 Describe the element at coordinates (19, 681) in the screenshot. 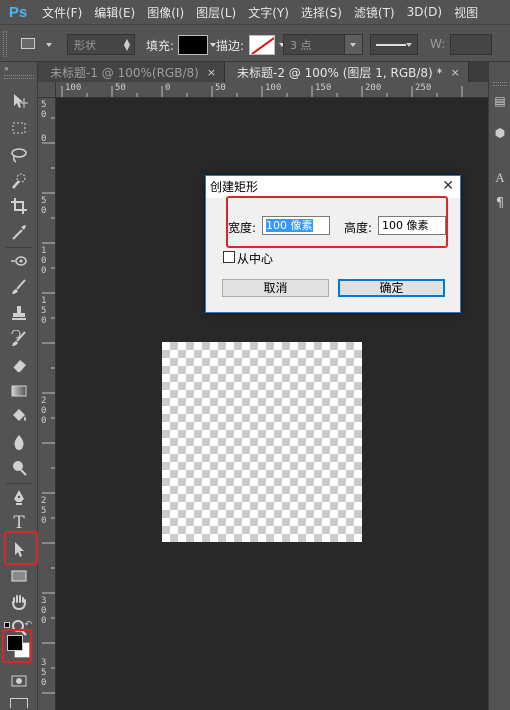

I see `quick-mask-icon` at that location.